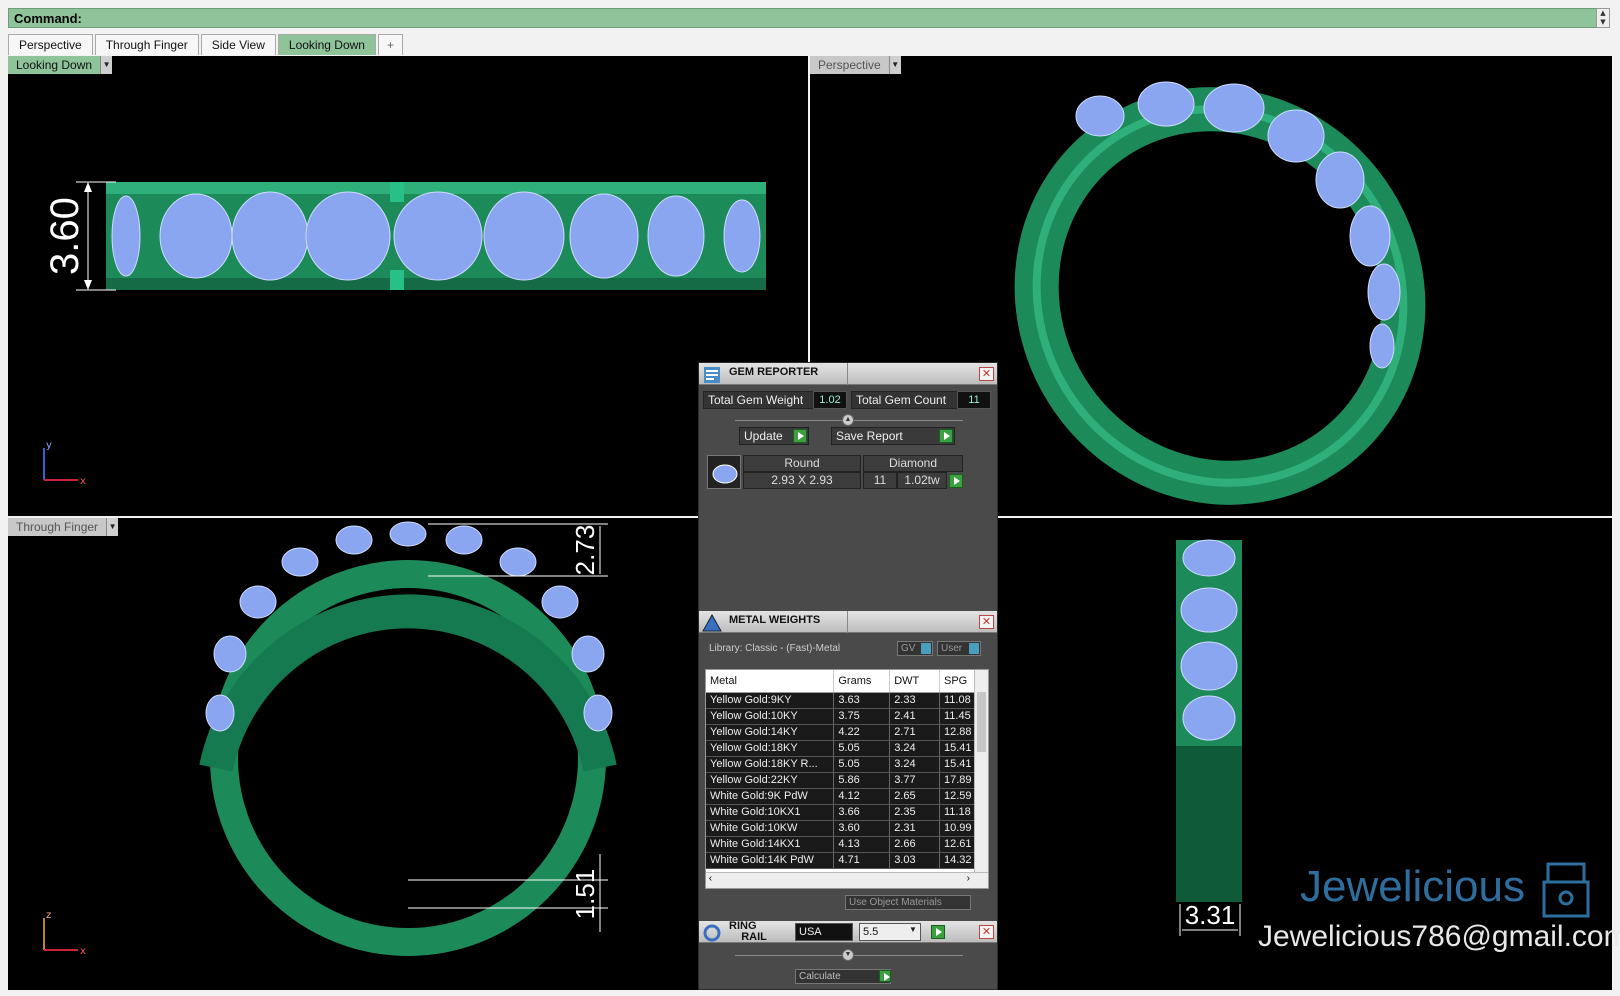  I want to click on table-row: White Gold:14K PdW 4.71 3.03 14.32, so click(841, 860).